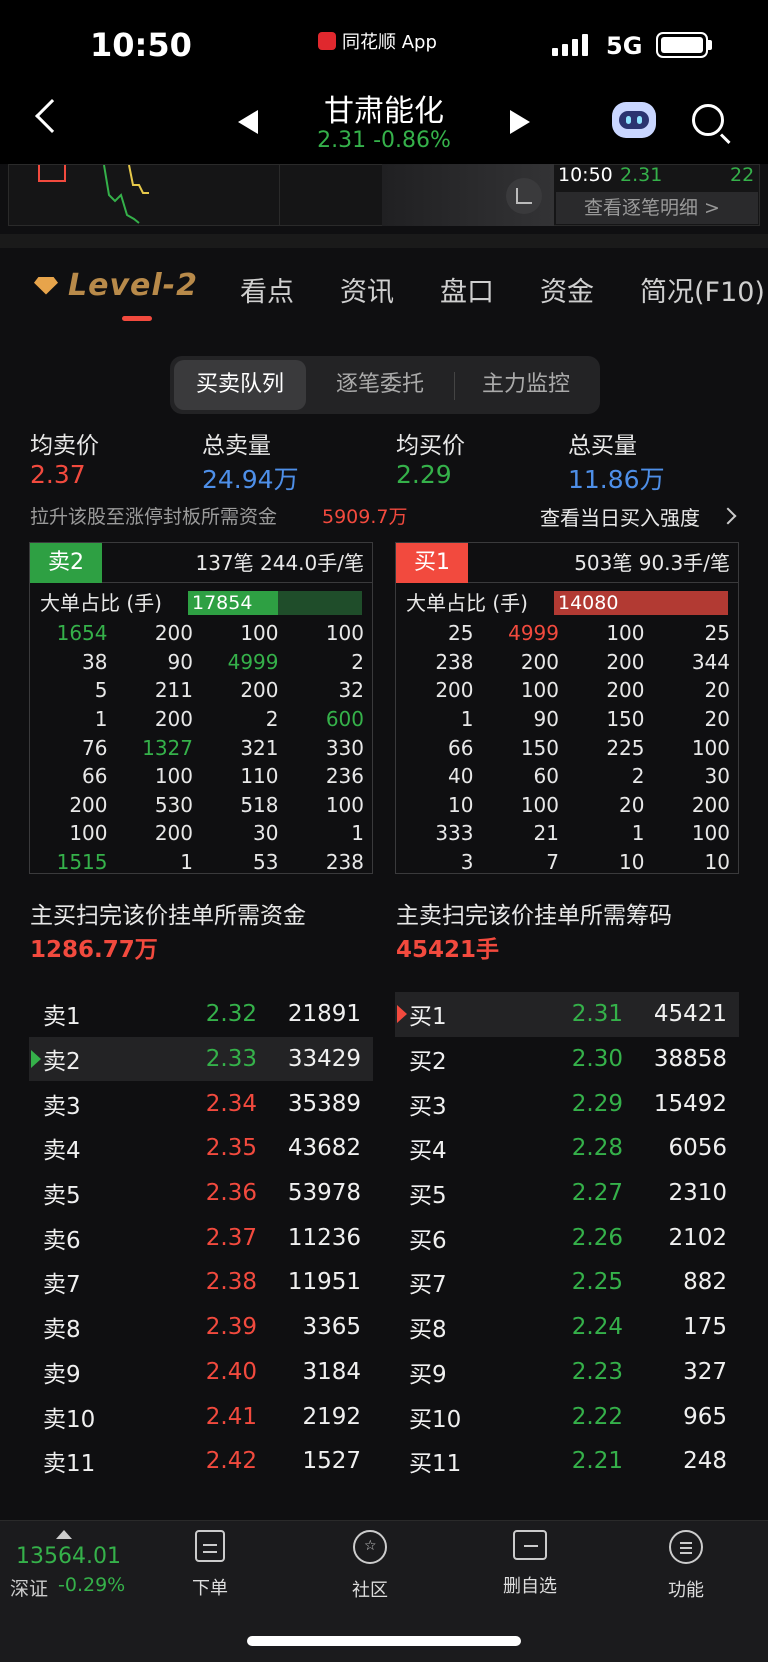  What do you see at coordinates (201, 1103) in the screenshot?
I see `ask-level-row: 卖3 2.34 35389` at bounding box center [201, 1103].